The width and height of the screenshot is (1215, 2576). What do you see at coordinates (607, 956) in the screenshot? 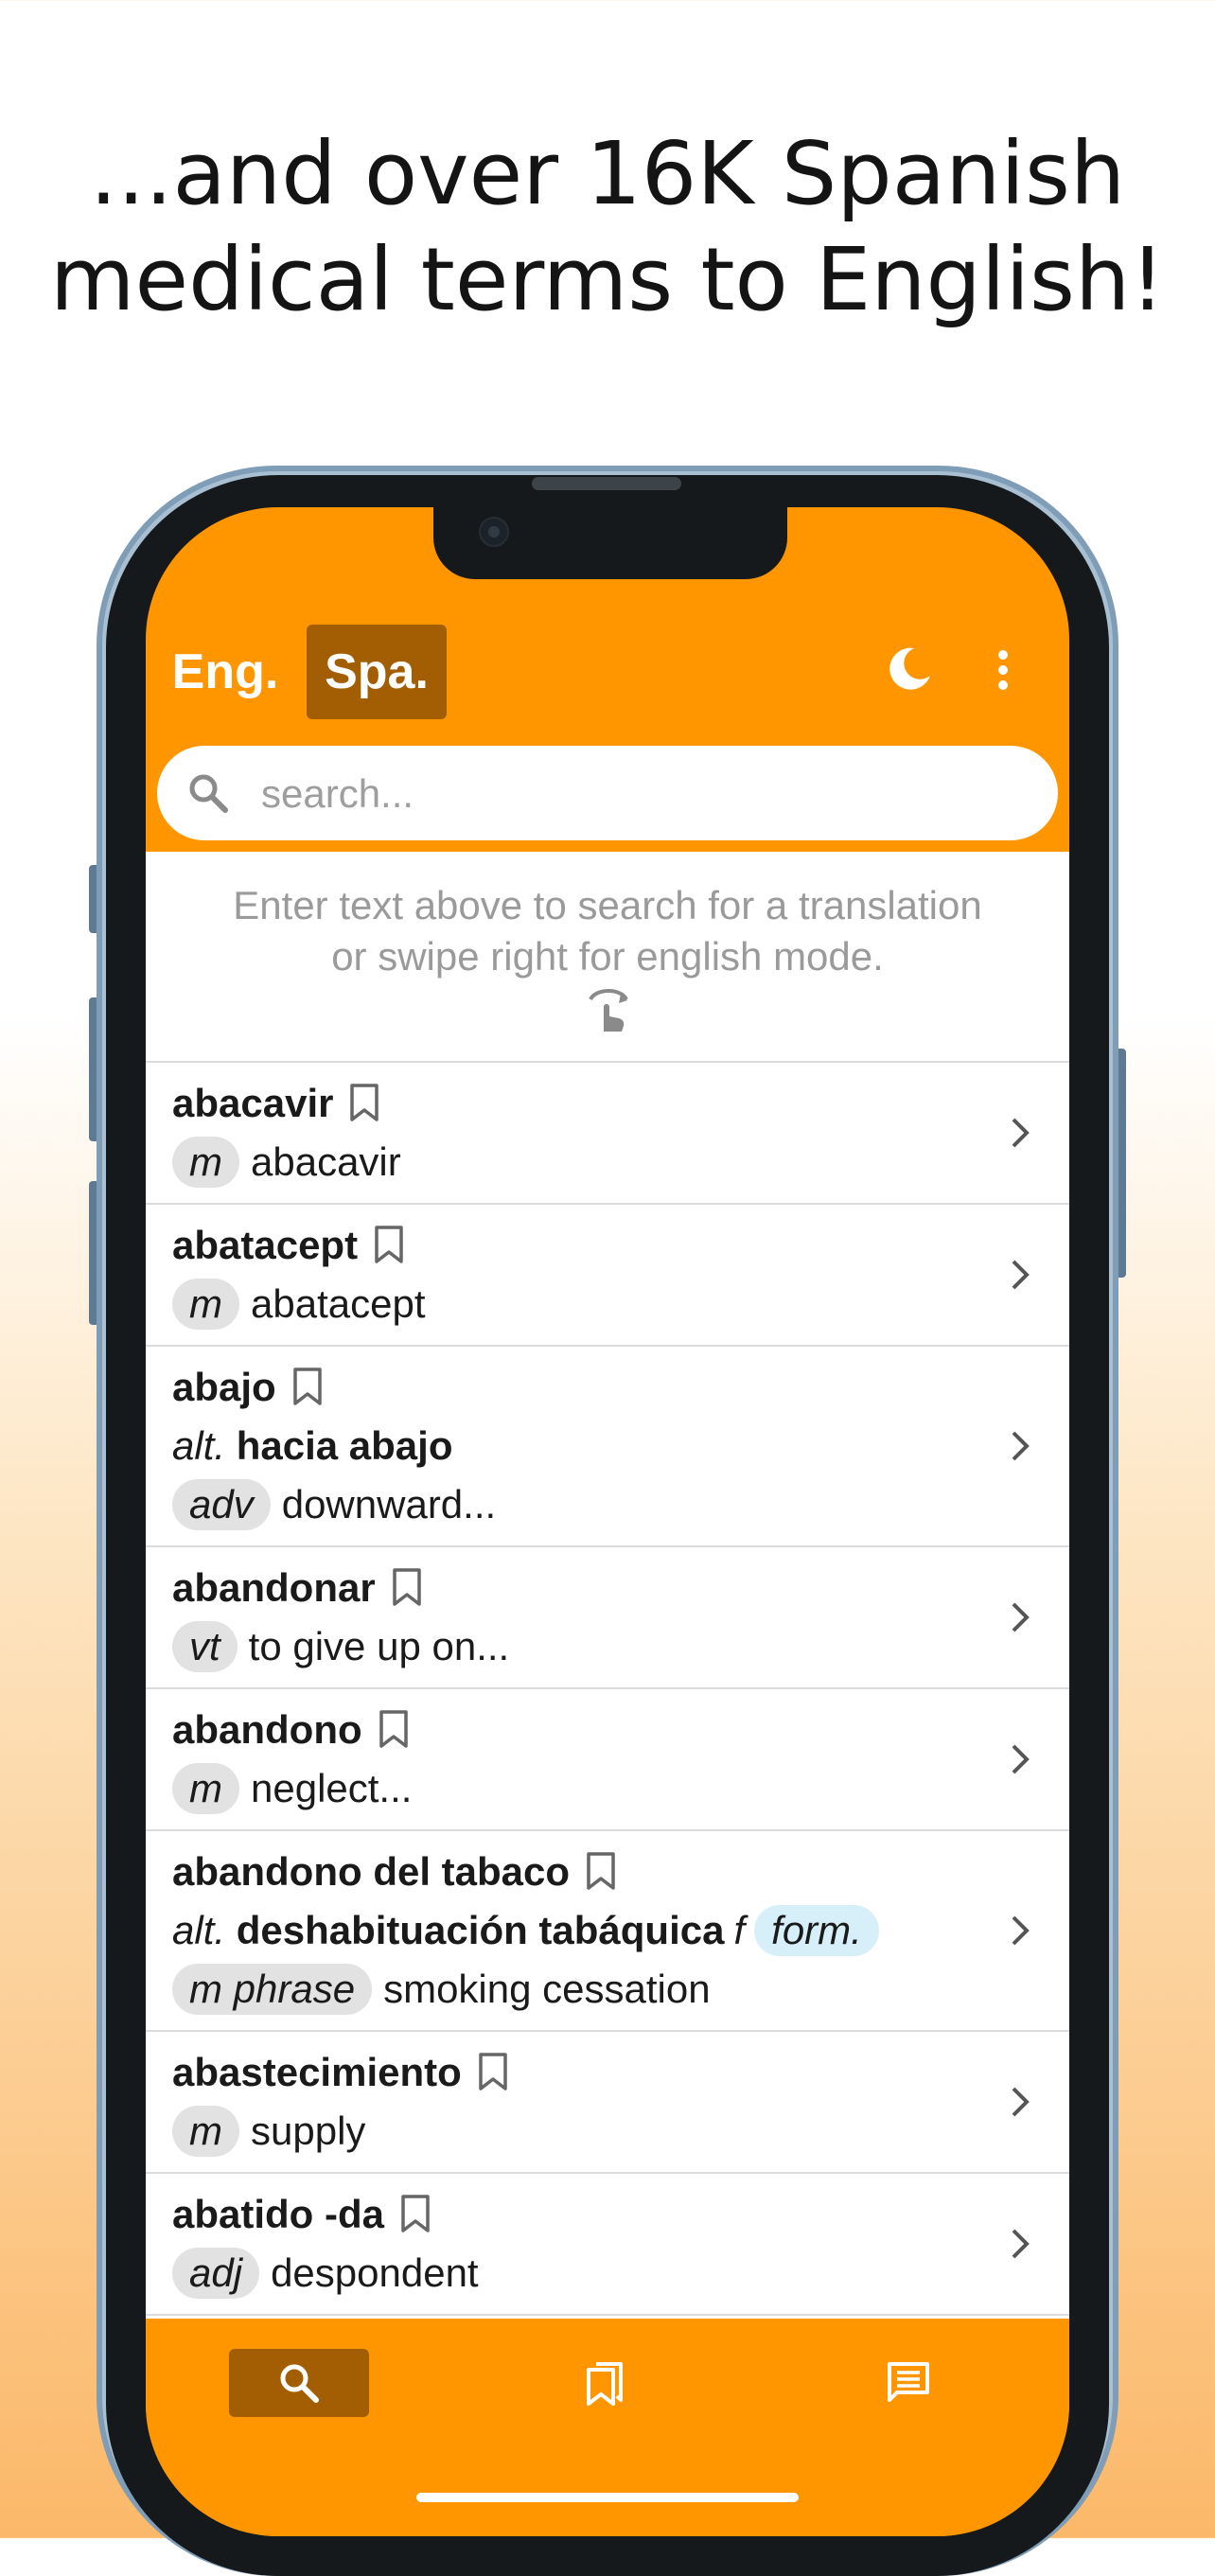
I see `search-hint-line-2: or swipe right for english mode.` at bounding box center [607, 956].